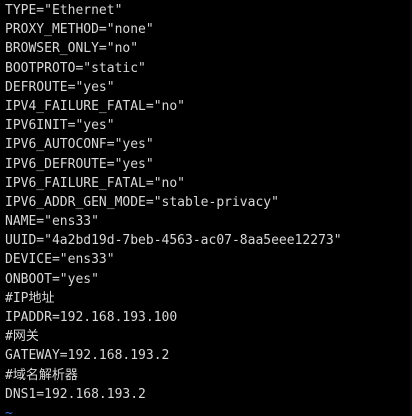 This screenshot has width=412, height=416. What do you see at coordinates (41, 375) in the screenshot?
I see `comment-line-dns: #域名解析器` at bounding box center [41, 375].